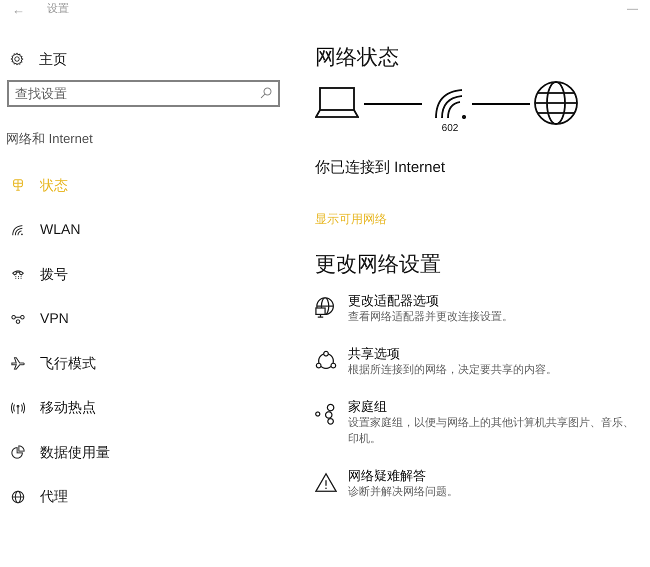 The height and width of the screenshot is (567, 650). I want to click on network-name: 602, so click(450, 129).